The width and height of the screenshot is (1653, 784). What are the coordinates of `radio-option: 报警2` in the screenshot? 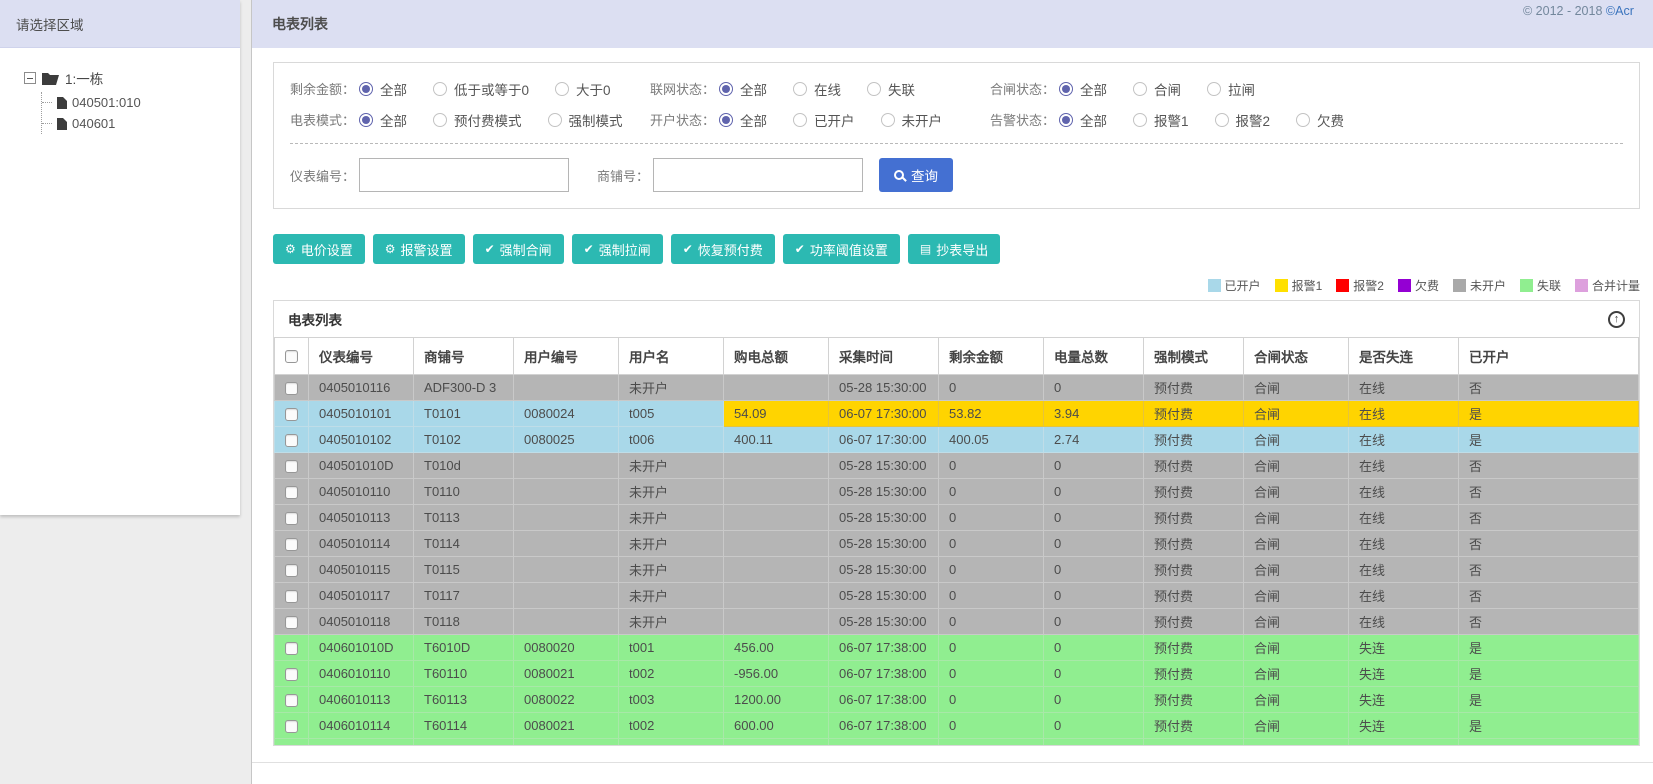 It's located at (1242, 120).